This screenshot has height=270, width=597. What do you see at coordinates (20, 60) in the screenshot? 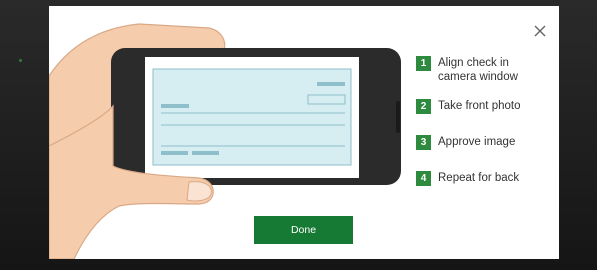
I see `indicator-dot` at bounding box center [20, 60].